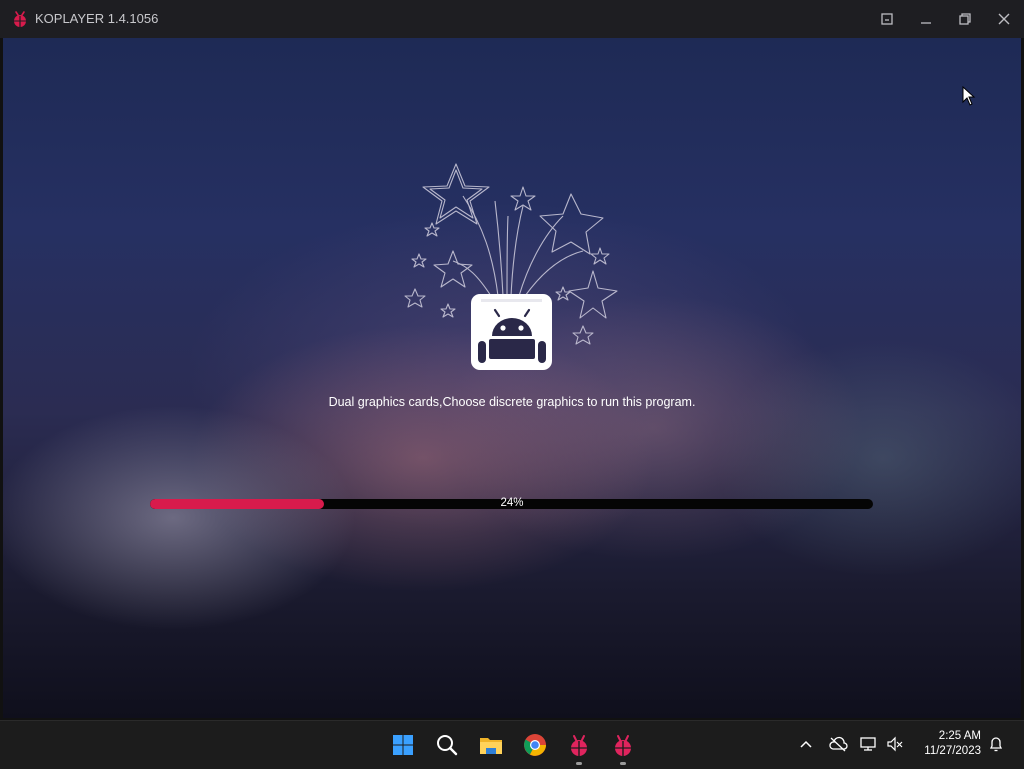 Image resolution: width=1024 pixels, height=769 pixels. I want to click on volume-muted-icon, so click(895, 744).